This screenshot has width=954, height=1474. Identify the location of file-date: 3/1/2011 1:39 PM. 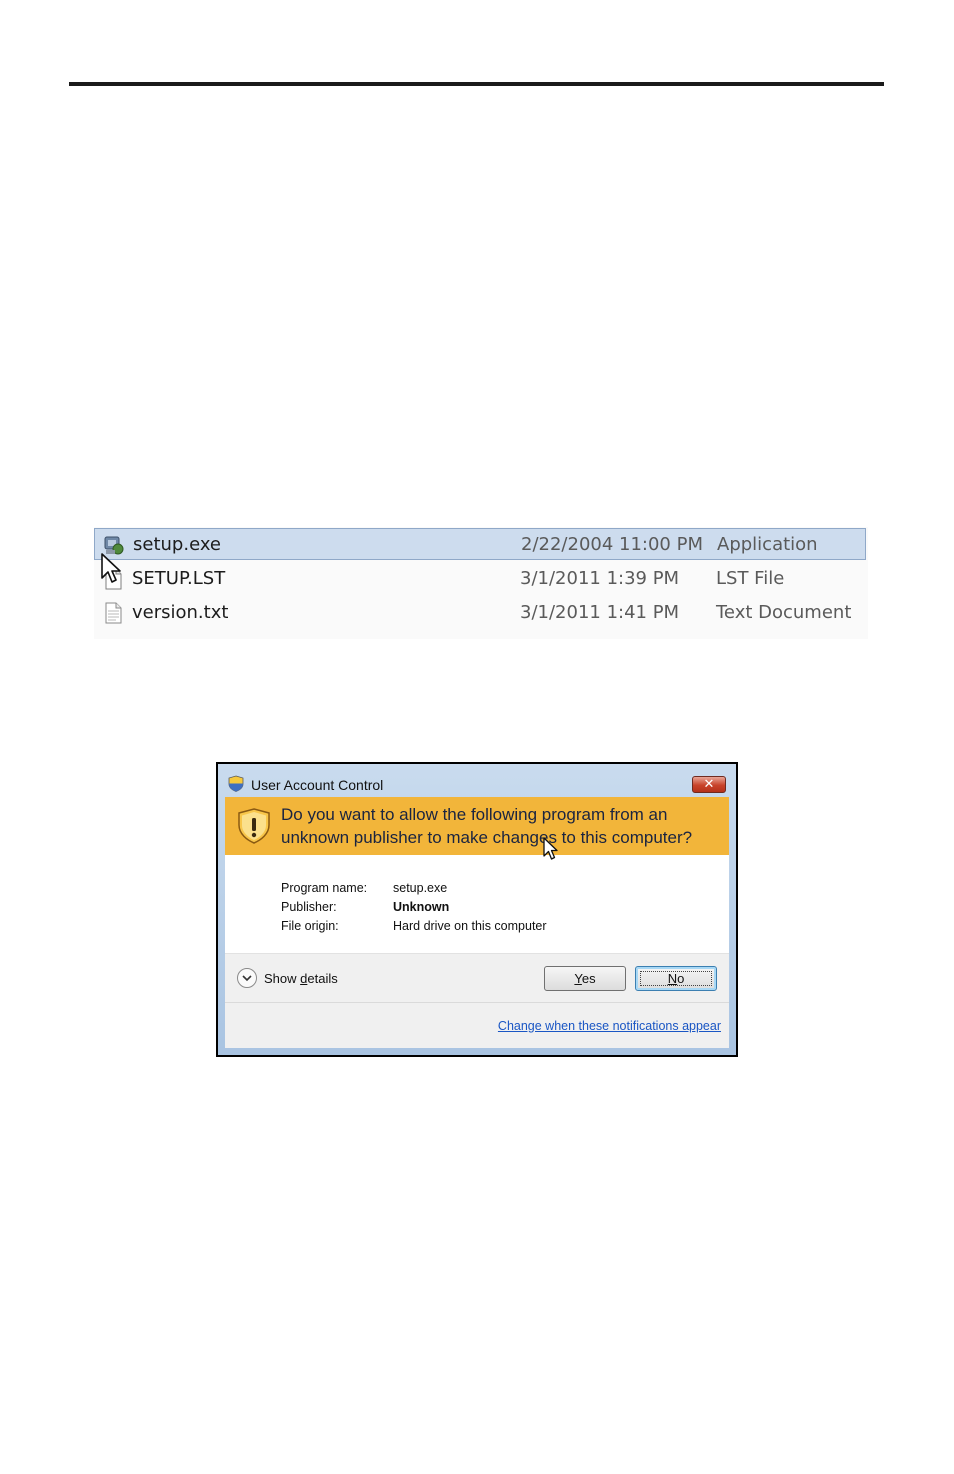
(600, 578).